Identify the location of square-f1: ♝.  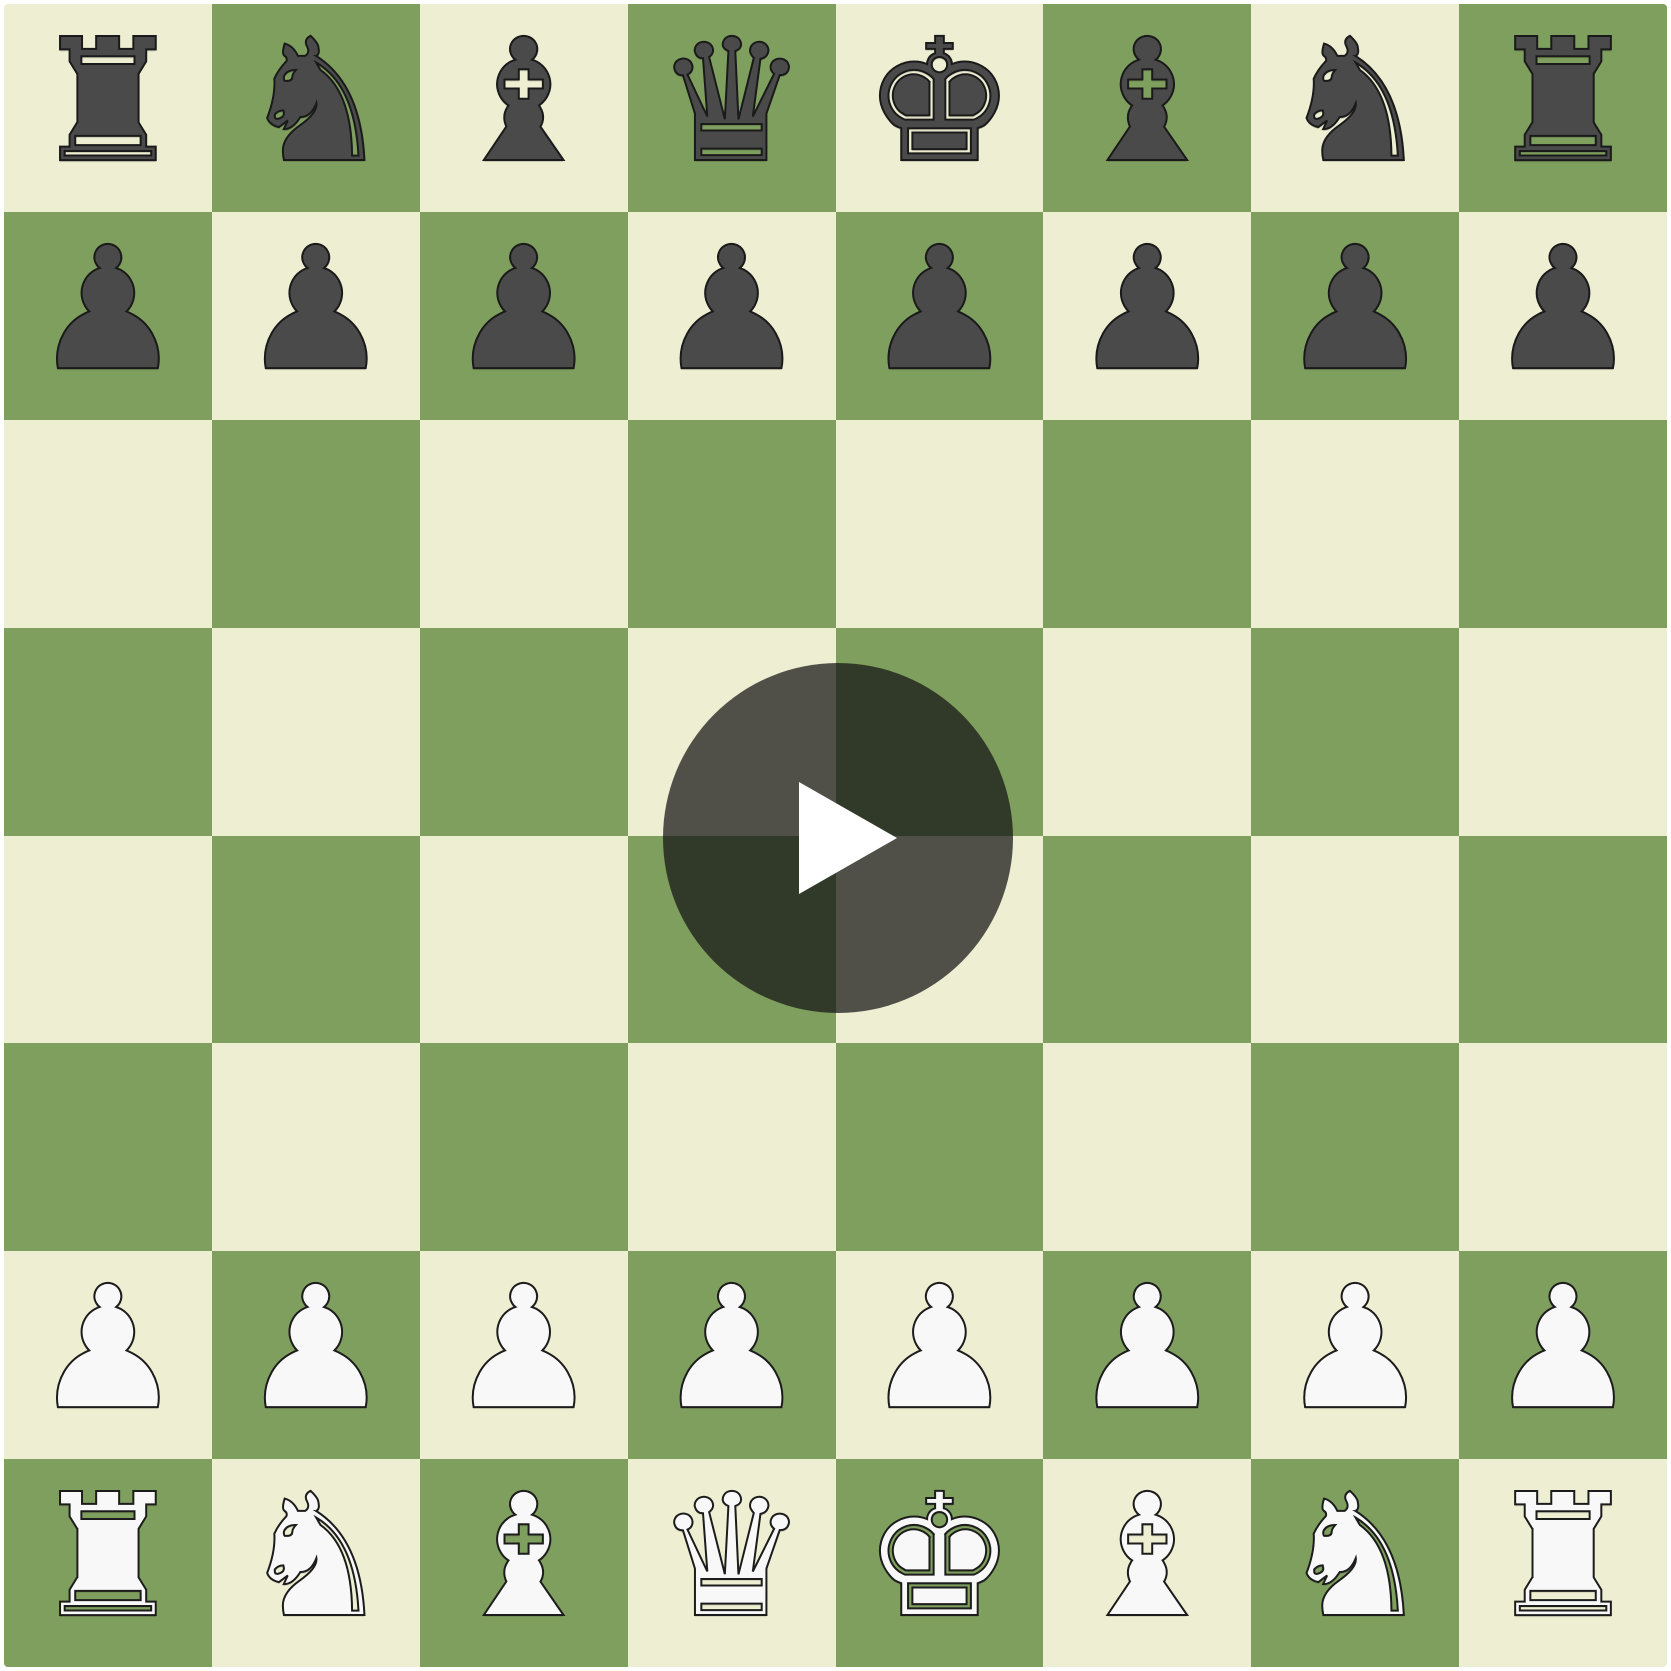
(1147, 1563).